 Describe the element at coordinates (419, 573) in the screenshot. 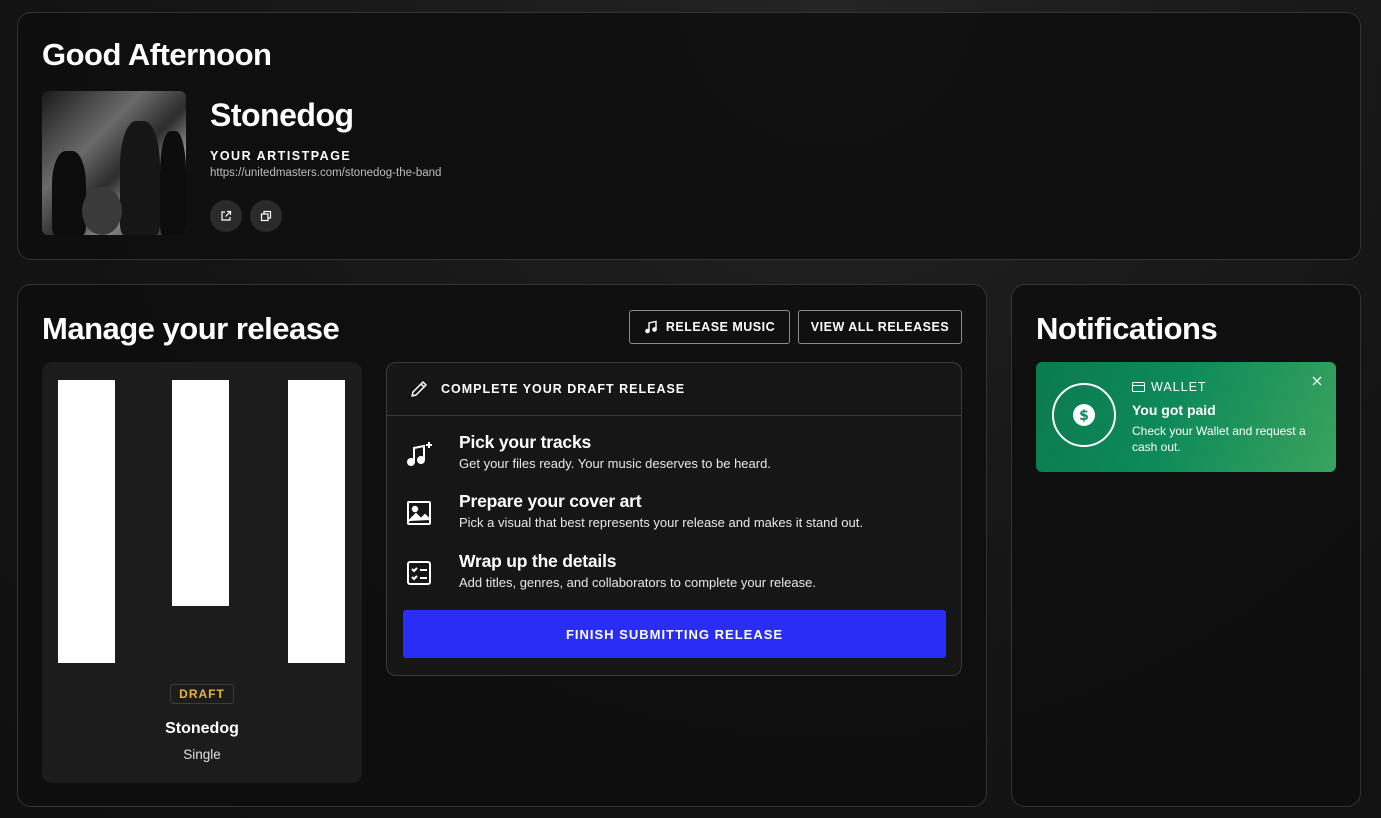

I see `checklist-icon` at that location.